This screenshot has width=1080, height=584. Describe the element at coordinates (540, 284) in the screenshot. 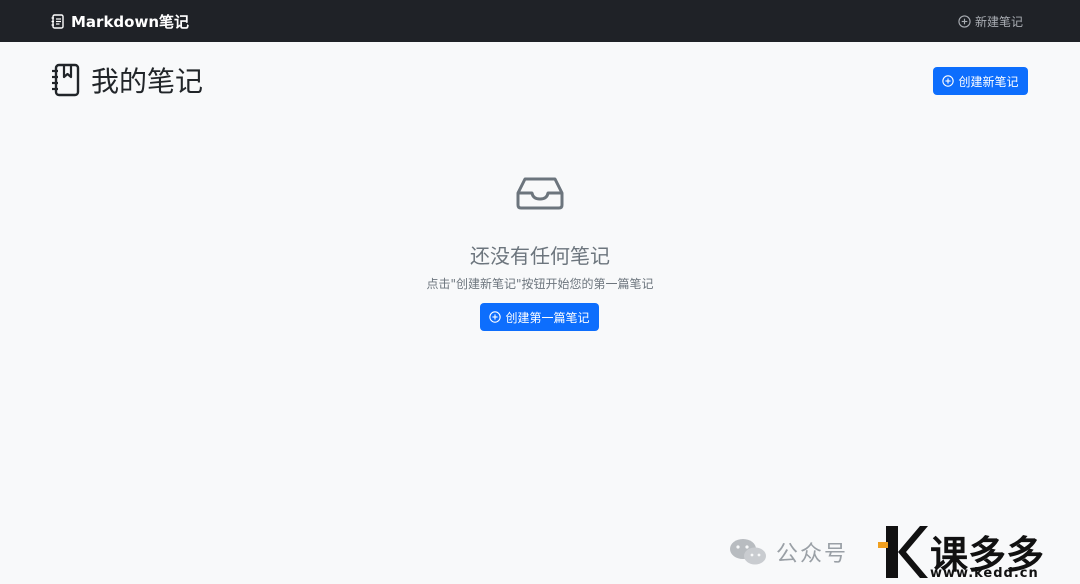

I see `empty-state-subtitle: 点击"创建新笔记"按钮开始您的第一篇笔记` at that location.